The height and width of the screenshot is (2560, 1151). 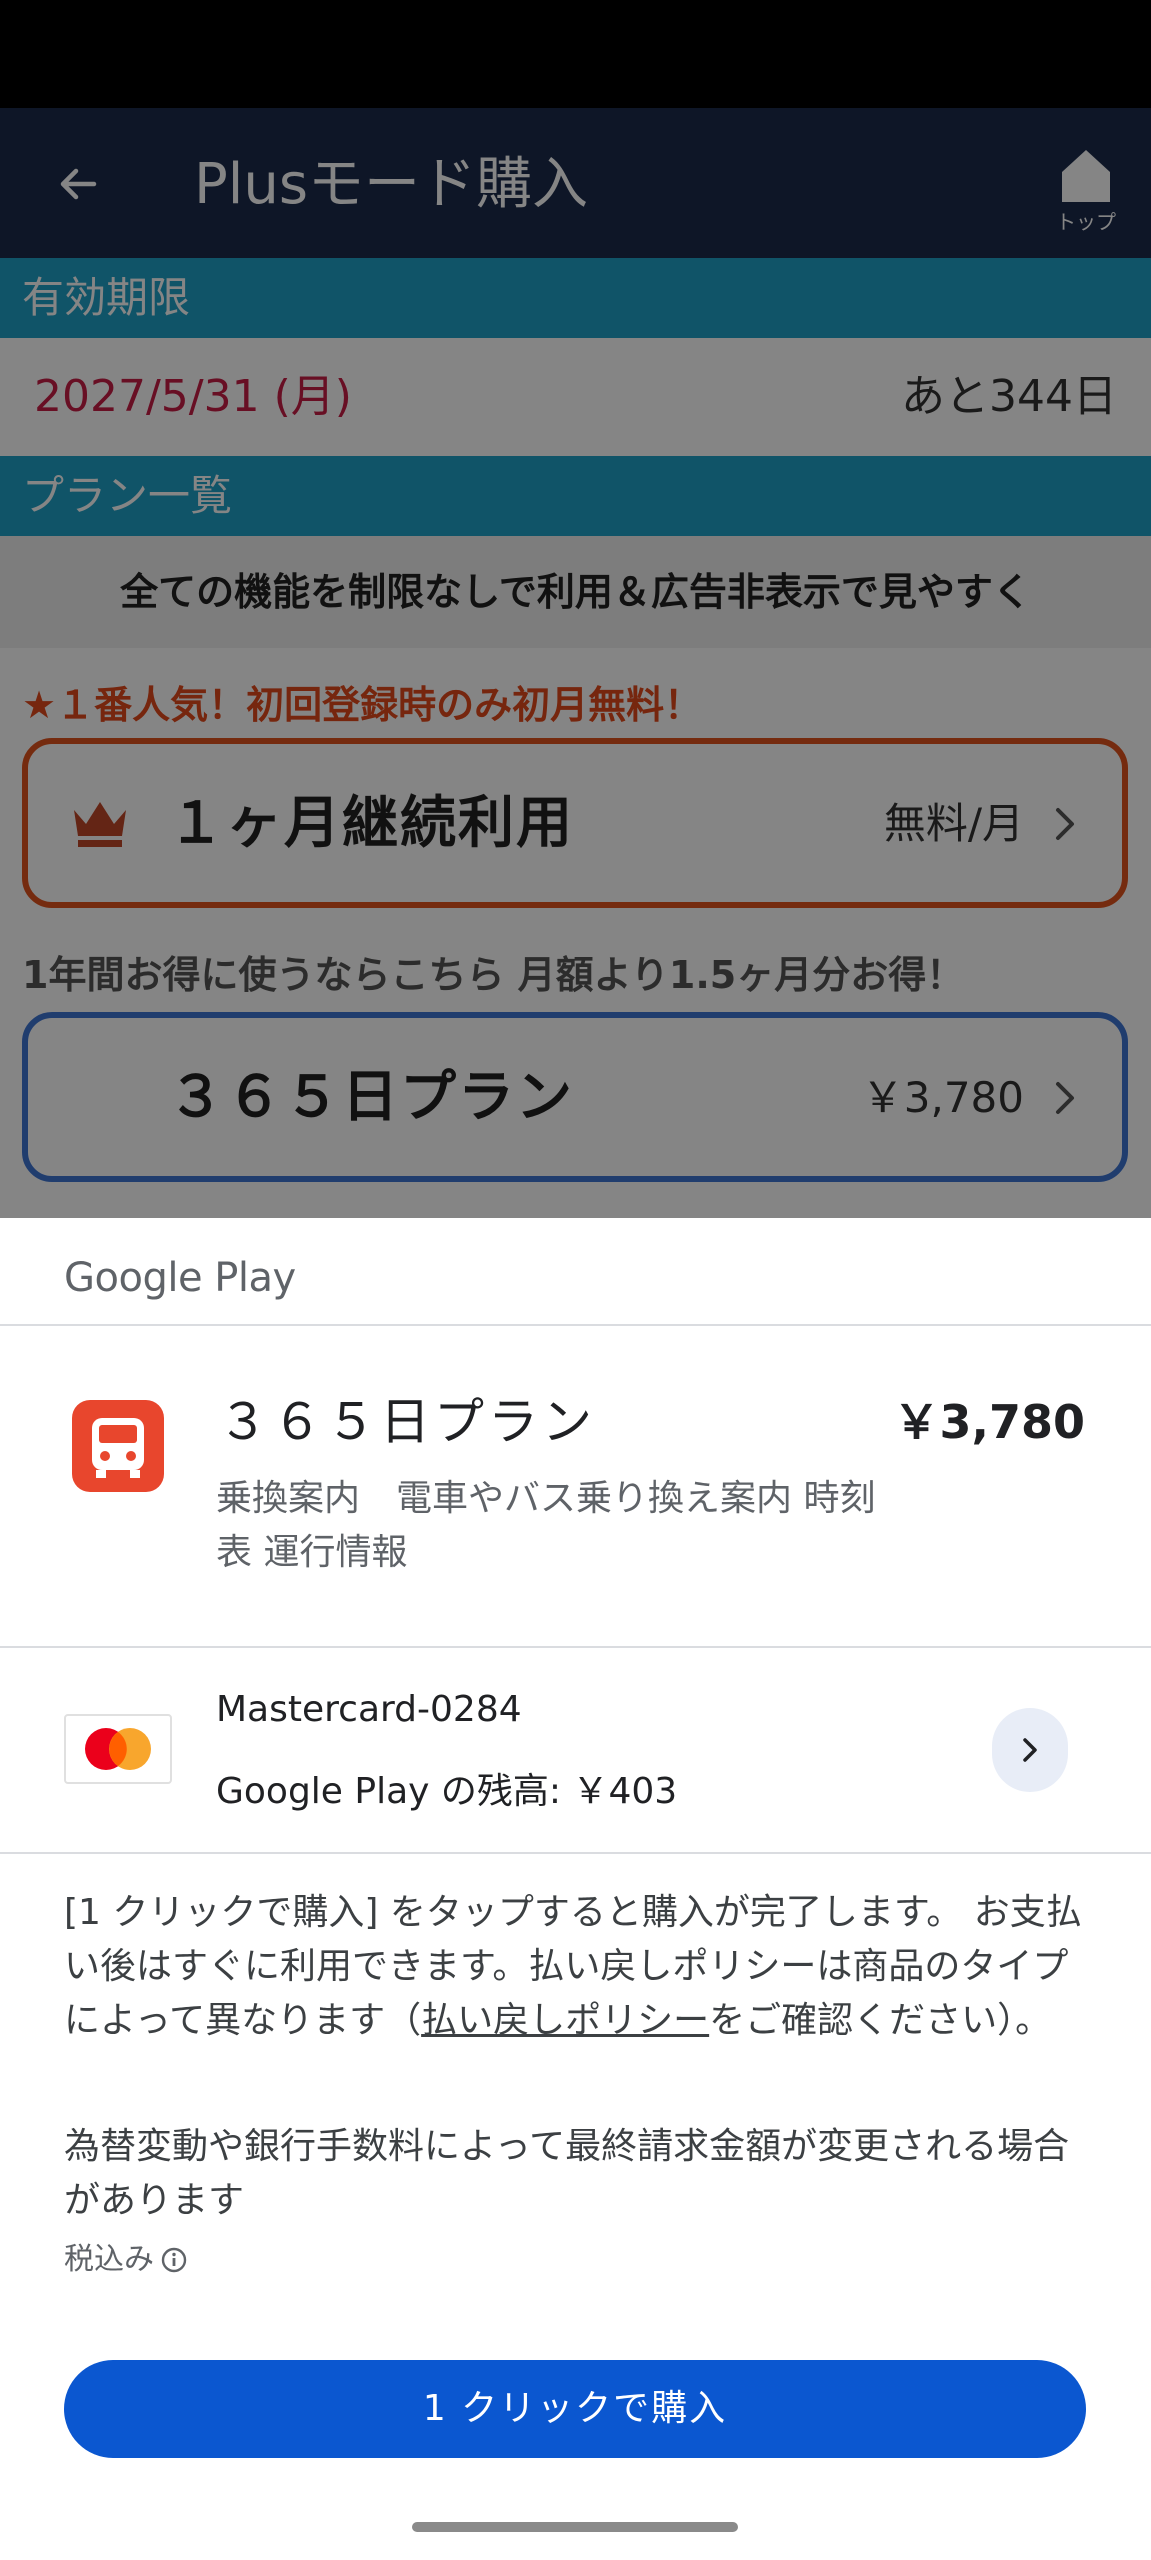 What do you see at coordinates (180, 1278) in the screenshot?
I see `google-play-logo: Google Play` at bounding box center [180, 1278].